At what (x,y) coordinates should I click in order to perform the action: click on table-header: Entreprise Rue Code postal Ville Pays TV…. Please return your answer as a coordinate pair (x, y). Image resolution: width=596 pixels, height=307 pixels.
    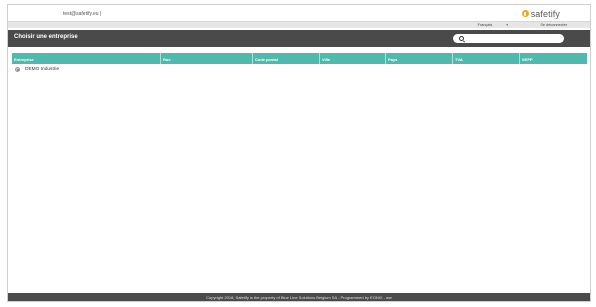
    Looking at the image, I should click on (299, 58).